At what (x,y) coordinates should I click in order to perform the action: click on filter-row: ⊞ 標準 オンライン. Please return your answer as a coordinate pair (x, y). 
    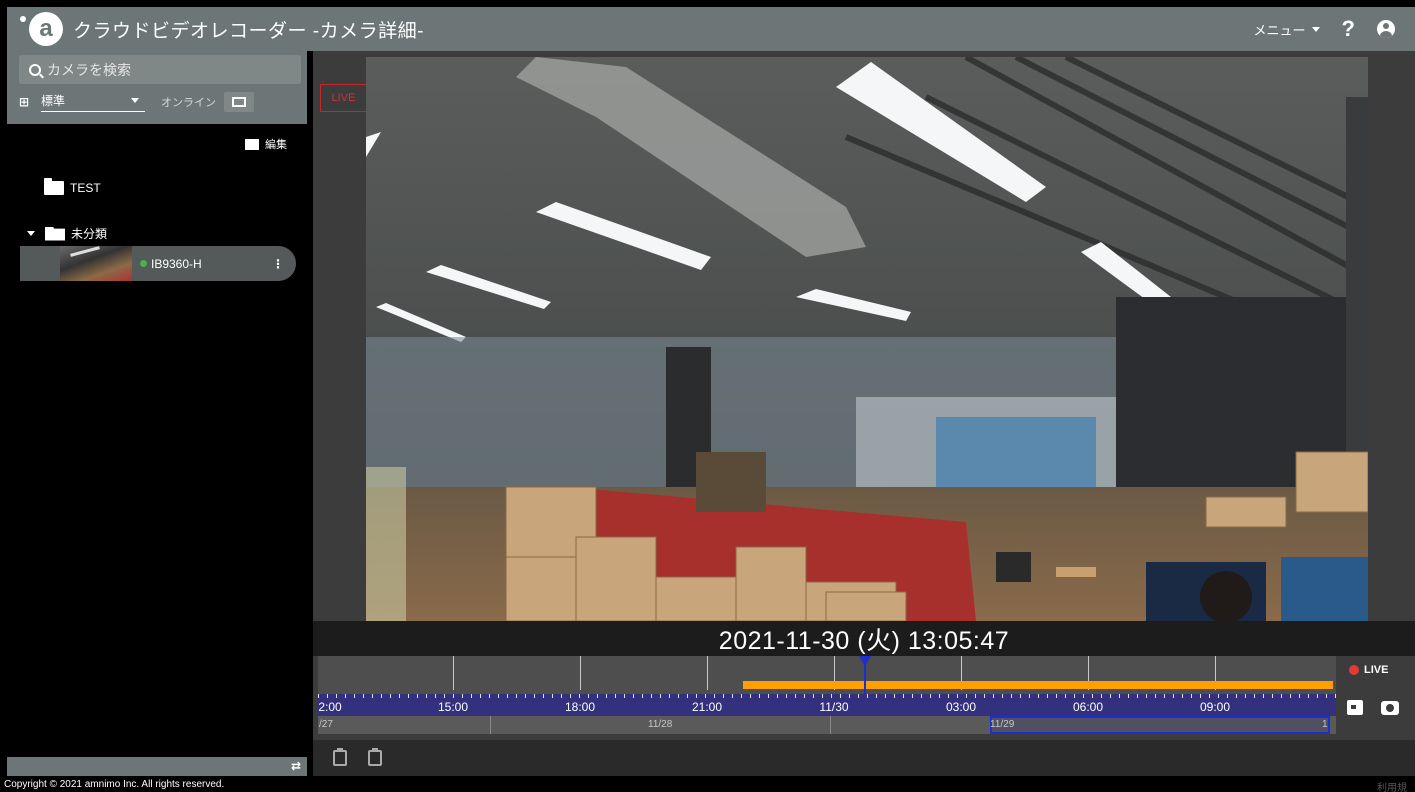
    Looking at the image, I should click on (160, 102).